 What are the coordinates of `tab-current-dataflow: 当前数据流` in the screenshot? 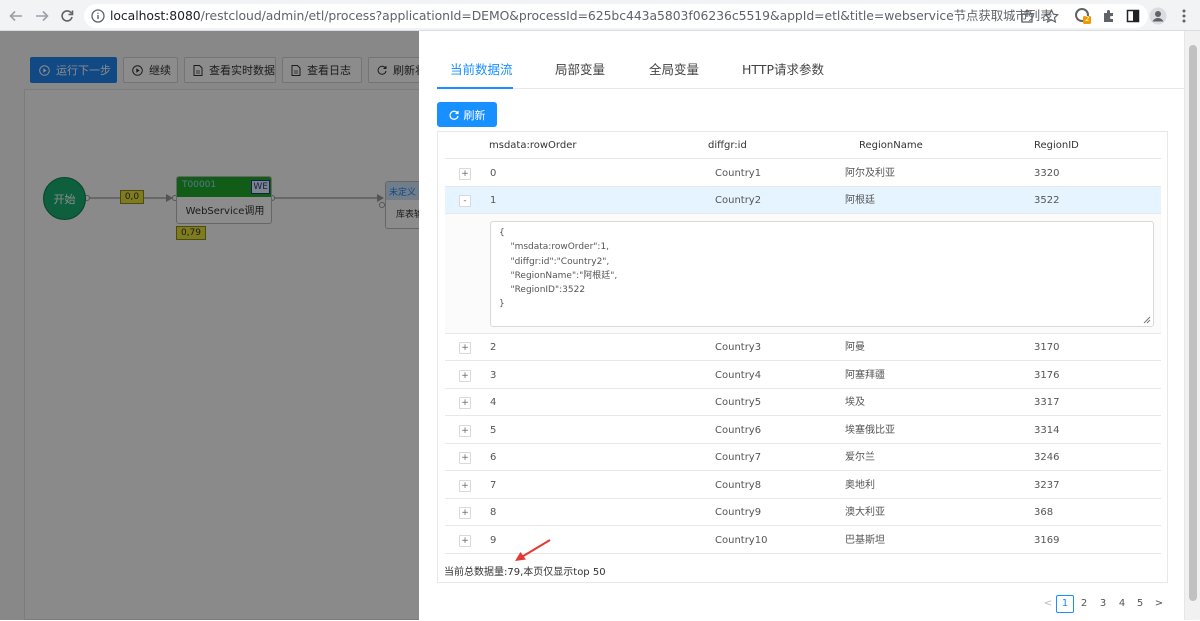 It's located at (481, 74).